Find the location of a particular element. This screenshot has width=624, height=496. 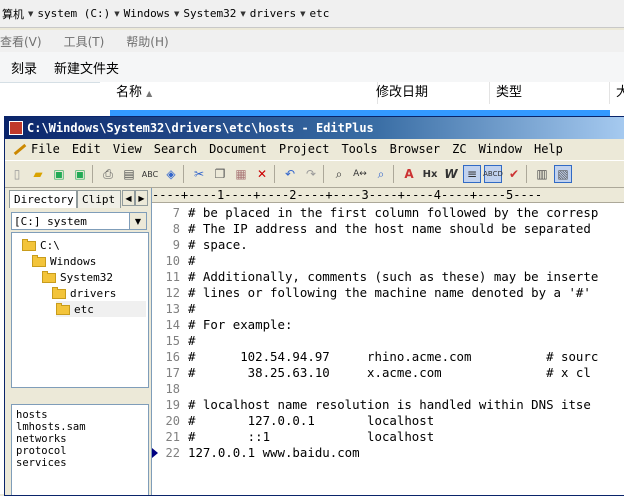

new-file-icon: ▯ is located at coordinates (17, 174).